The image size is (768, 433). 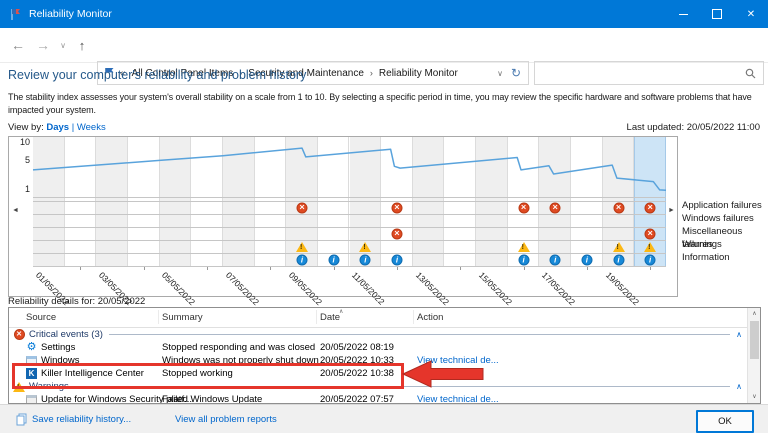 I want to click on chart-scroll-right-icon: ►, so click(x=671, y=210).